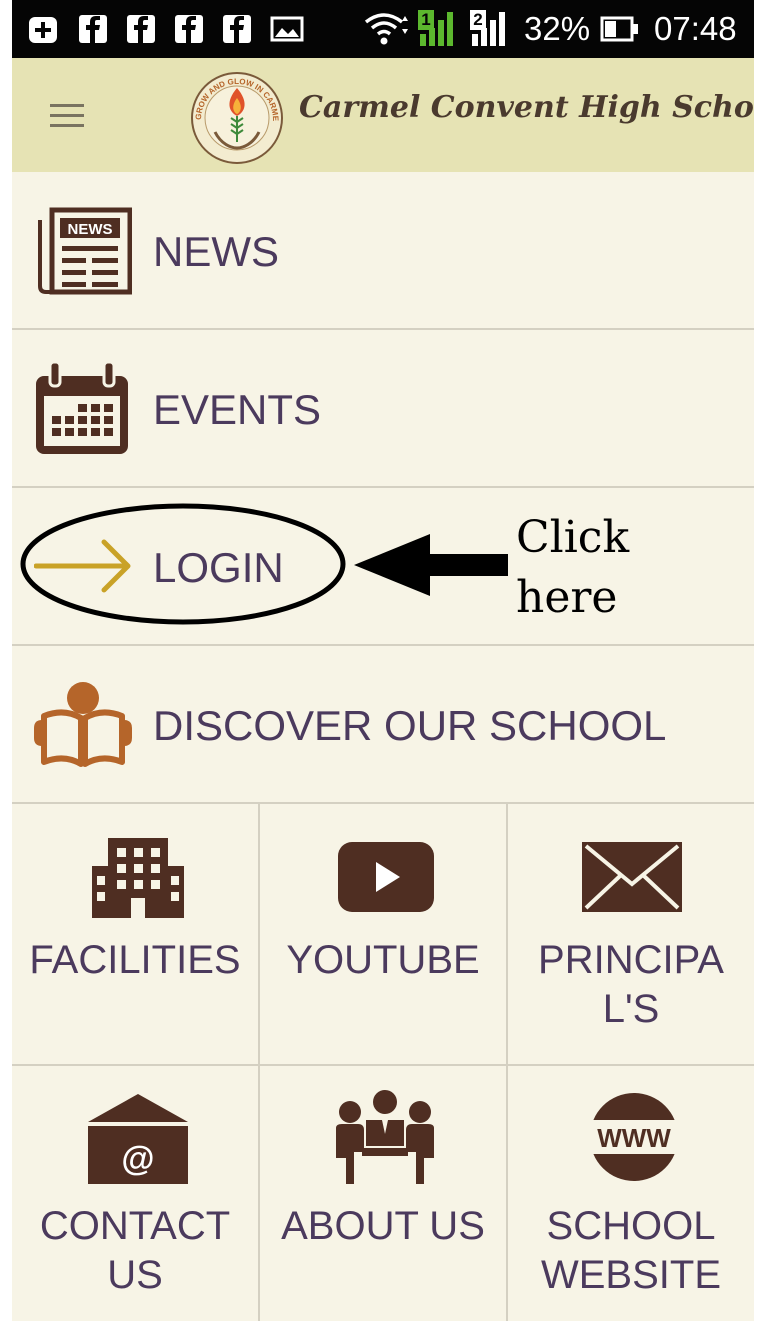 The height and width of the screenshot is (1321, 758). Describe the element at coordinates (383, 251) in the screenshot. I see `menu-item-news: NEWS NEWS` at that location.